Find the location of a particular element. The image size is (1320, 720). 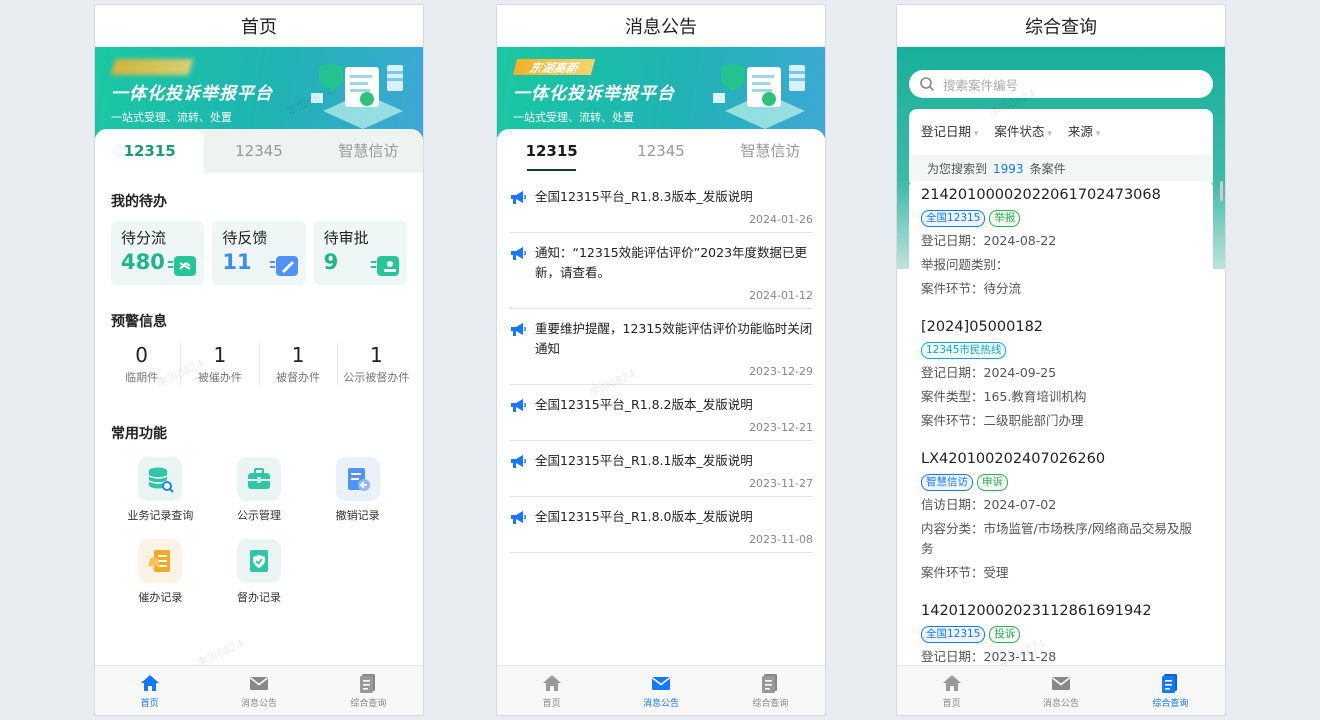

warning-label: 临期件 is located at coordinates (142, 377).